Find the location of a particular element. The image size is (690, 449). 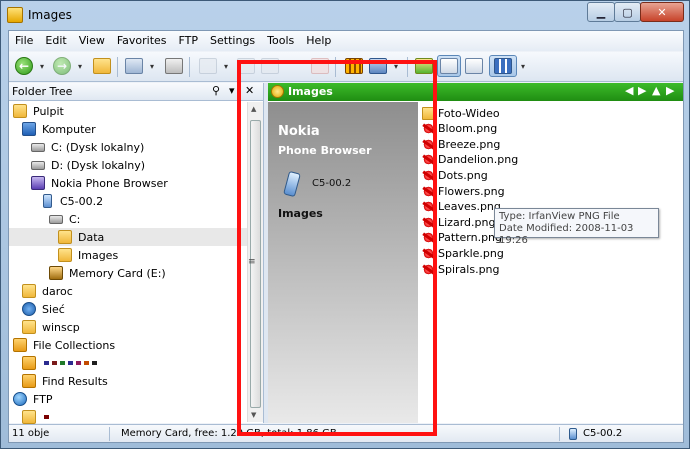

forward-dropdown: ▾ is located at coordinates (80, 66).